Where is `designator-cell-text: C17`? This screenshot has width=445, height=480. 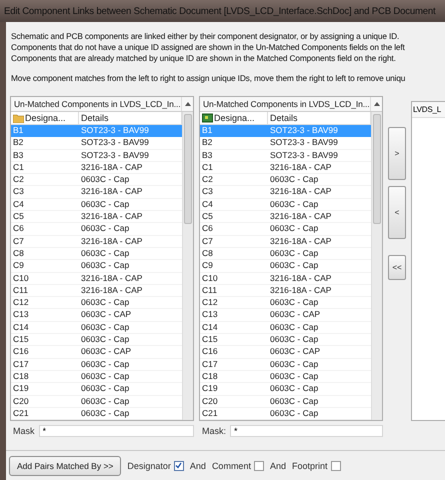
designator-cell-text: C17 is located at coordinates (210, 364).